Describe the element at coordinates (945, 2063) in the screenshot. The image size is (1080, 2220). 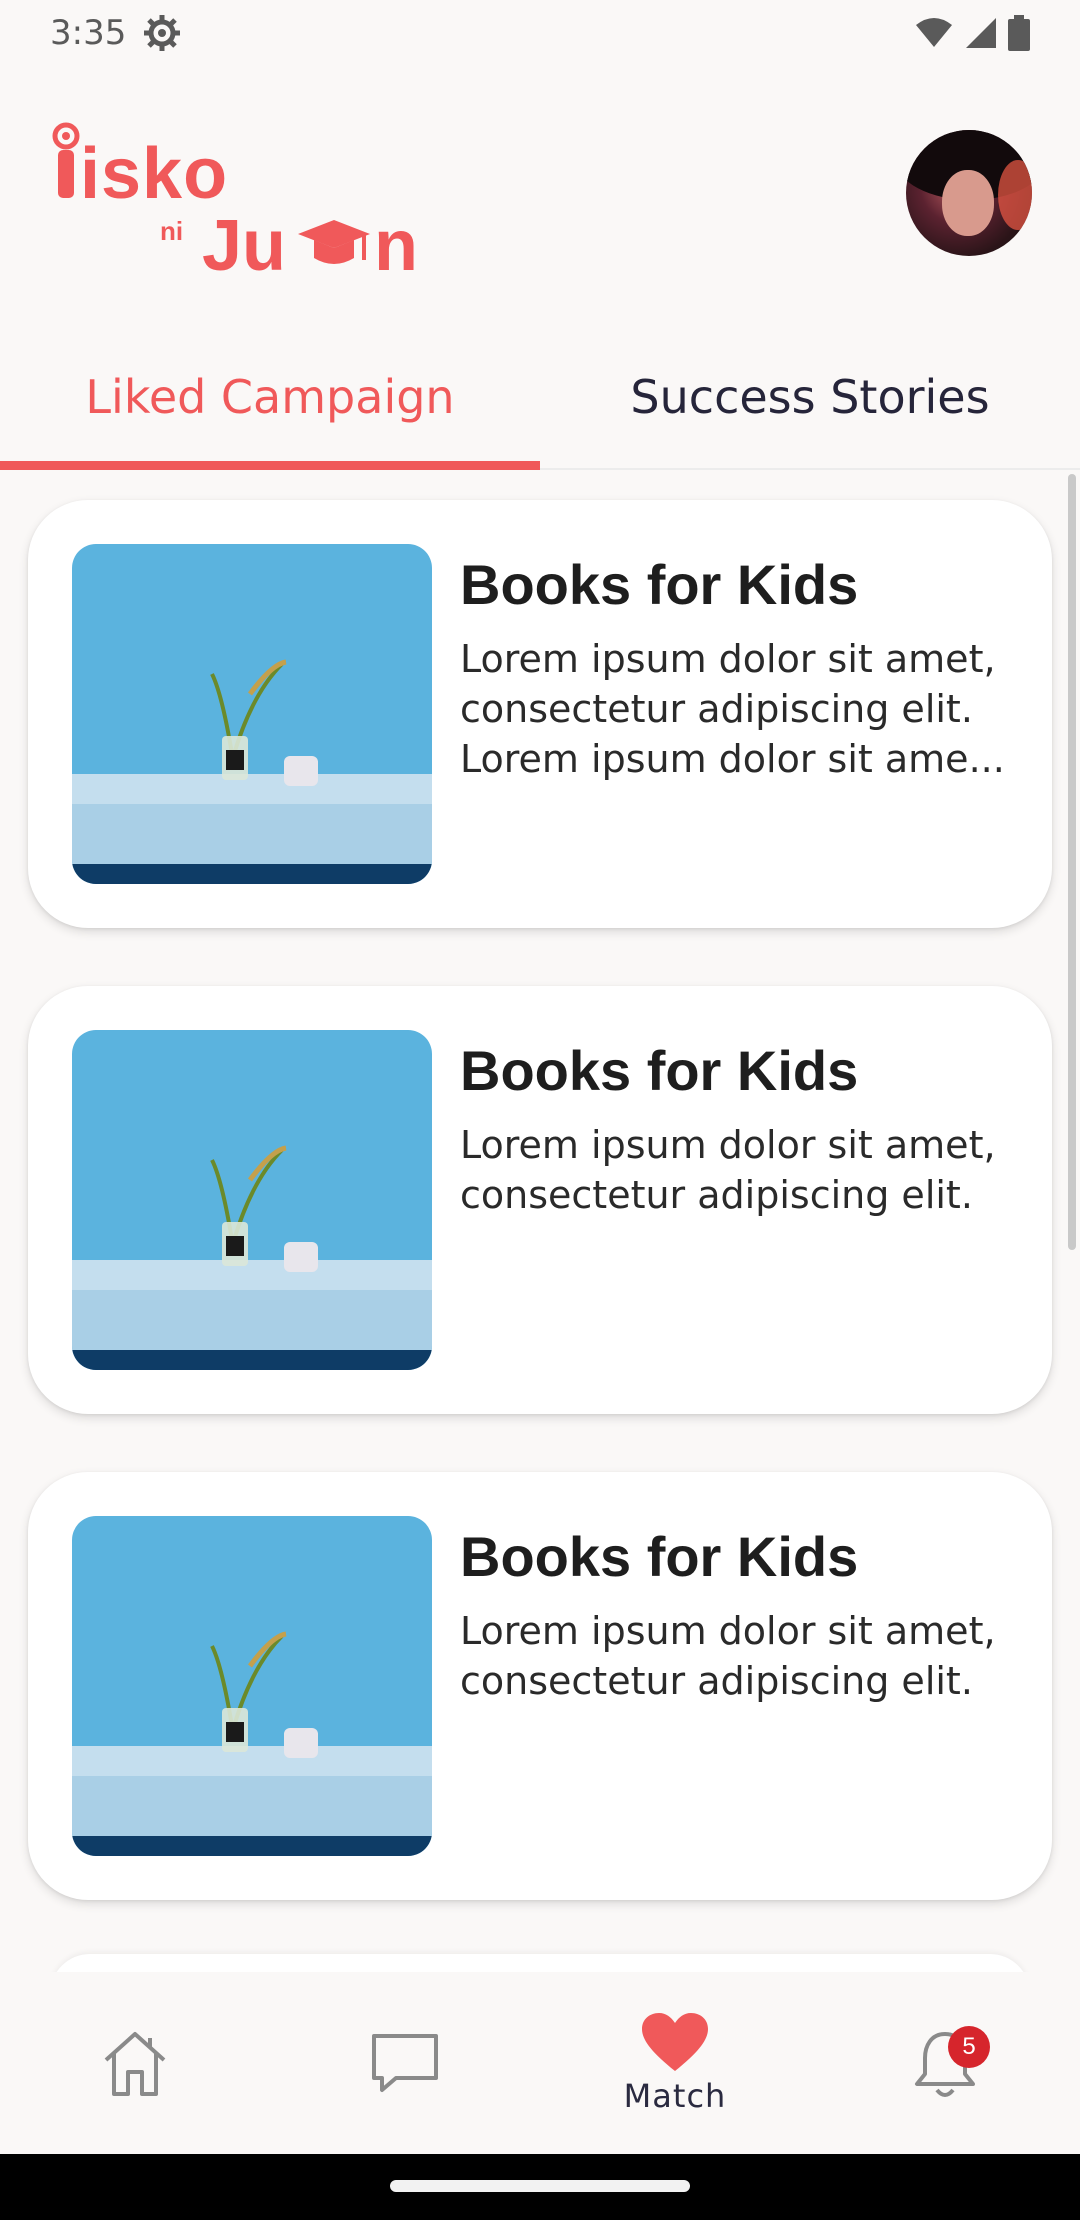
I see `nav-notifications: 5` at that location.